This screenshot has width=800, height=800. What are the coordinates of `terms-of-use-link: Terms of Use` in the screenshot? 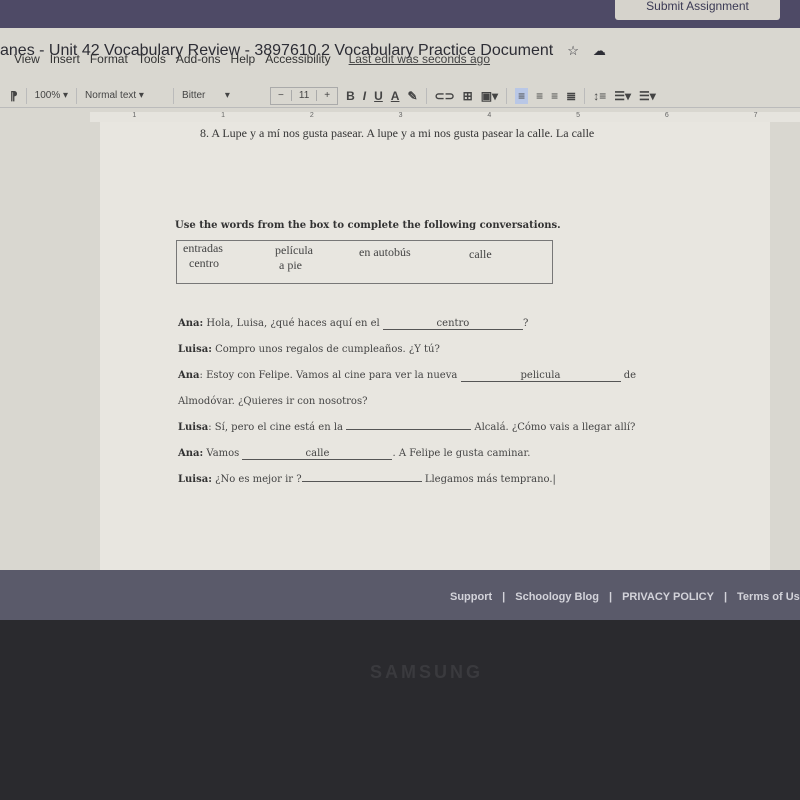 It's located at (768, 597).